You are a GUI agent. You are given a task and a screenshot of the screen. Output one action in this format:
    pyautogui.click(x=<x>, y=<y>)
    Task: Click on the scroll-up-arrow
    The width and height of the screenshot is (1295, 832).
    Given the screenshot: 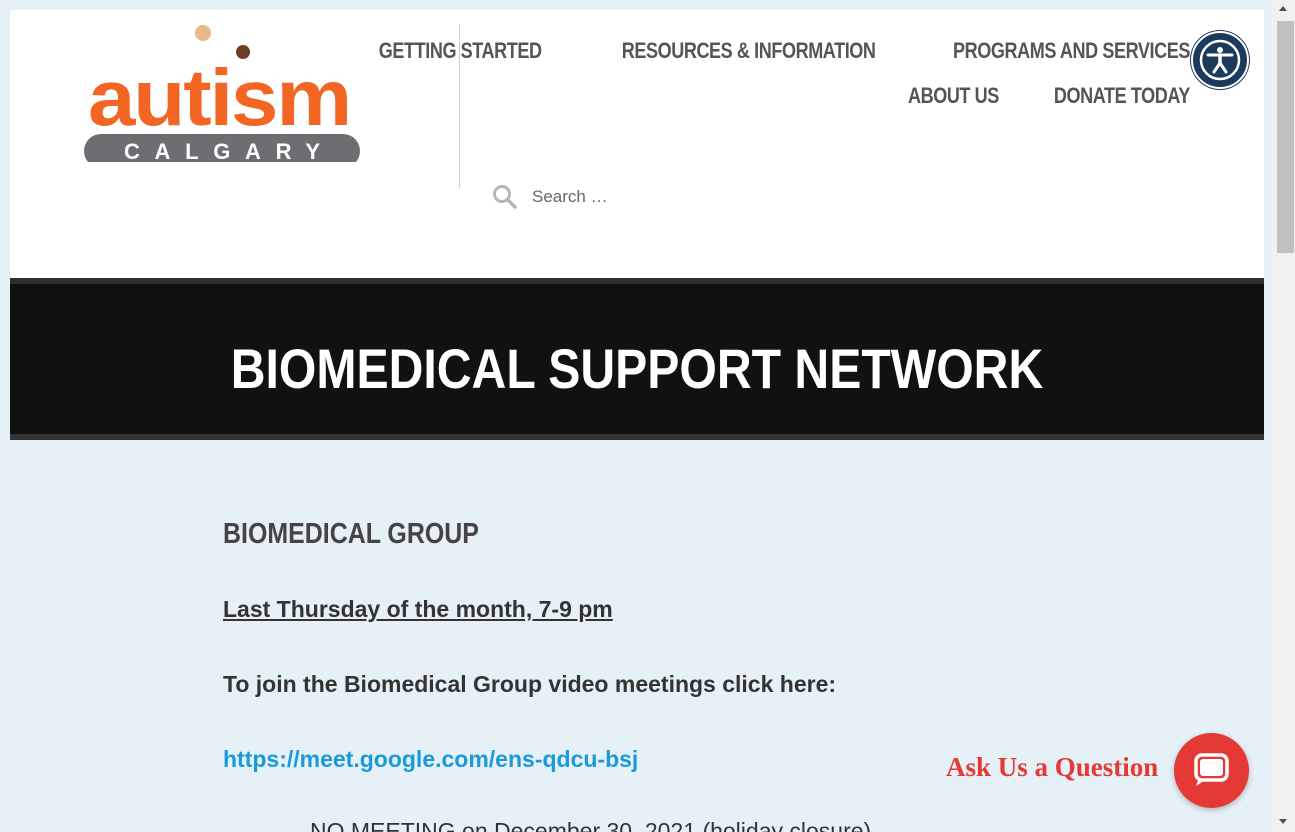 What is the action you would take?
    pyautogui.click(x=1283, y=8)
    